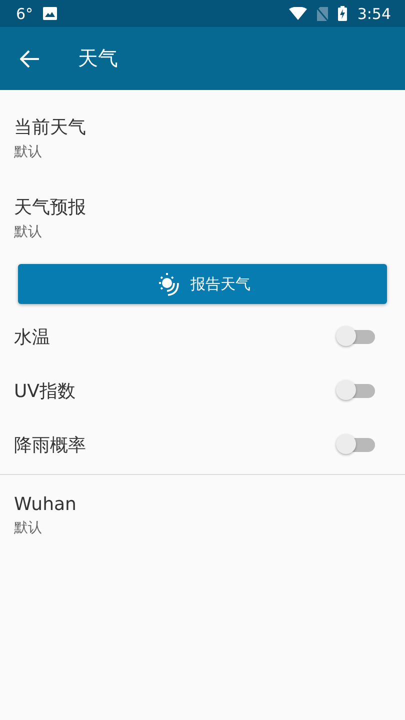  What do you see at coordinates (50, 445) in the screenshot?
I see `toggle-label: 降雨概率` at bounding box center [50, 445].